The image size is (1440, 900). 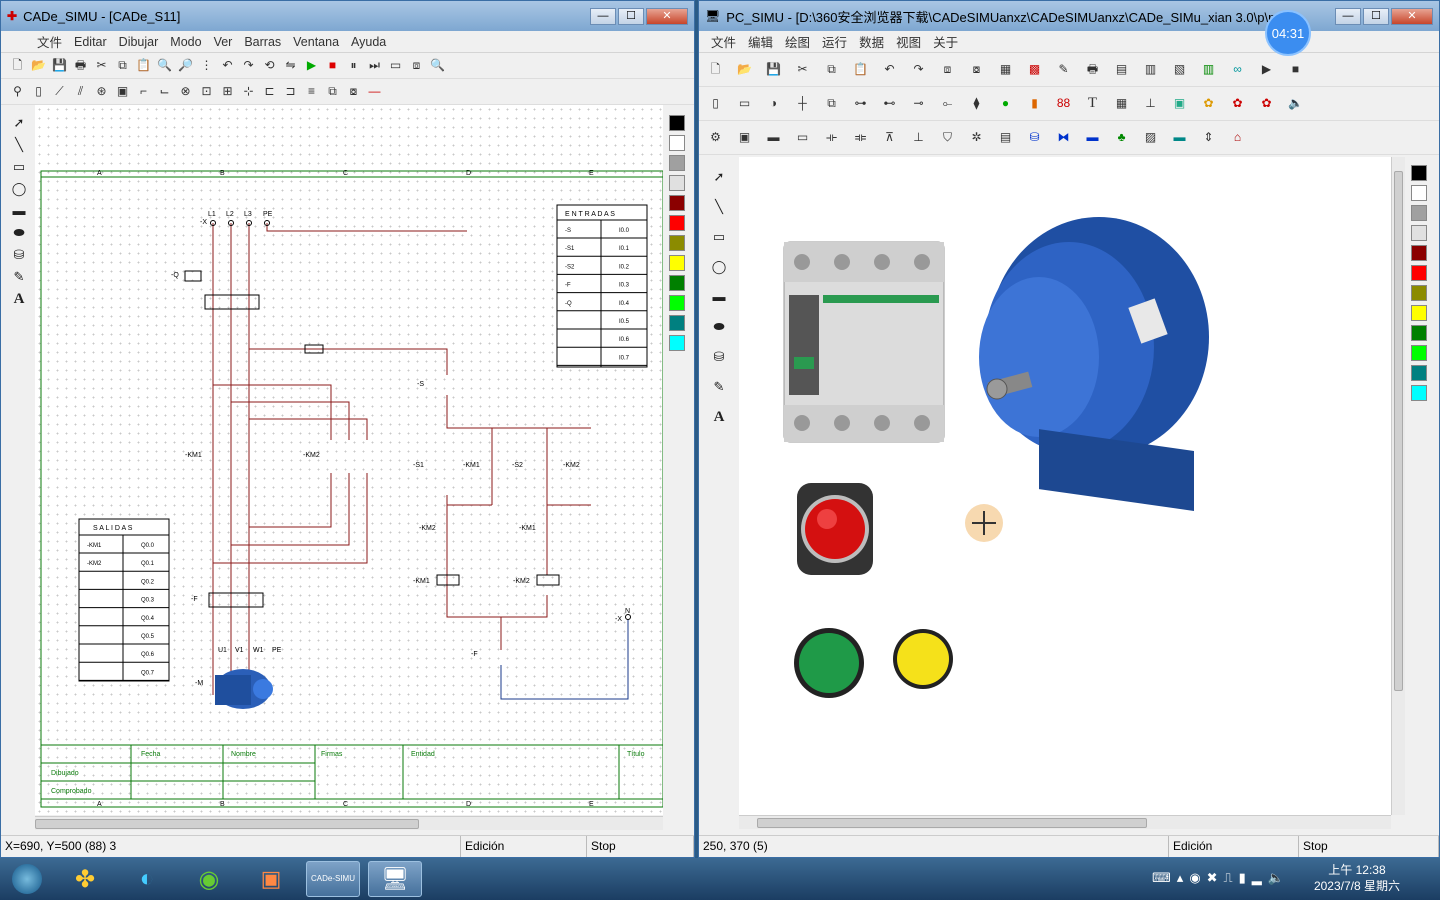 I want to click on pc-cross-icon: ┼, so click(x=802, y=103).